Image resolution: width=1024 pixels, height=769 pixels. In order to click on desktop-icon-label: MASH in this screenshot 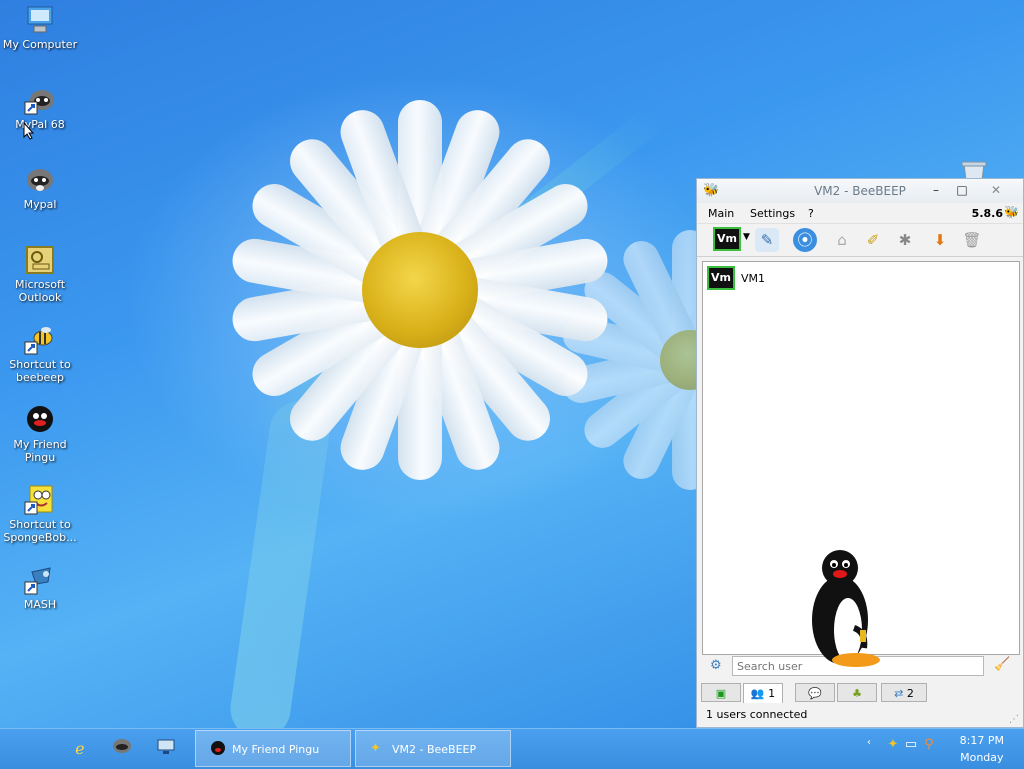, I will do `click(40, 604)`.